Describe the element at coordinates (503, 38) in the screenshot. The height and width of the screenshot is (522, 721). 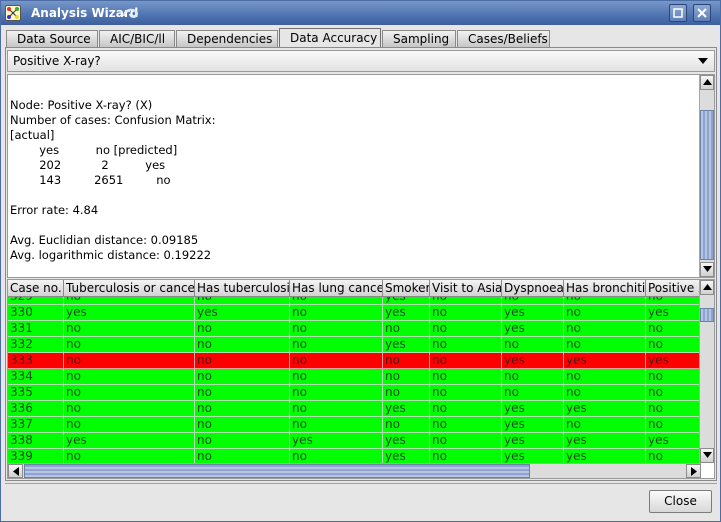
I see `tab-cases-beliefs: Cases/Beliefs` at that location.